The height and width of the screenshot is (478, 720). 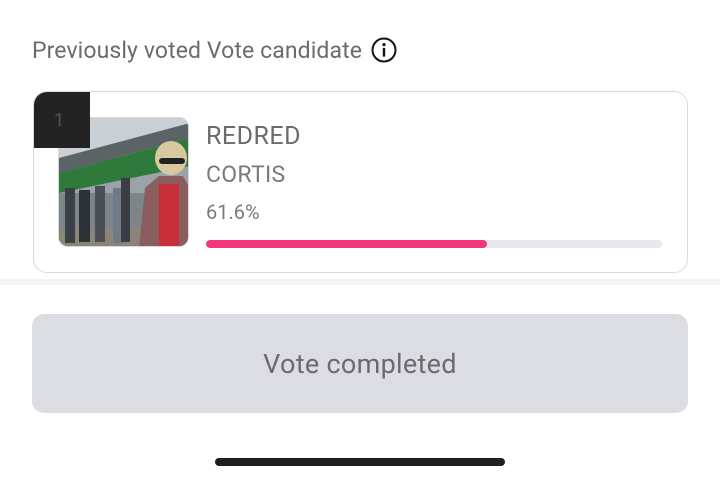 I want to click on home-indicator, so click(x=360, y=462).